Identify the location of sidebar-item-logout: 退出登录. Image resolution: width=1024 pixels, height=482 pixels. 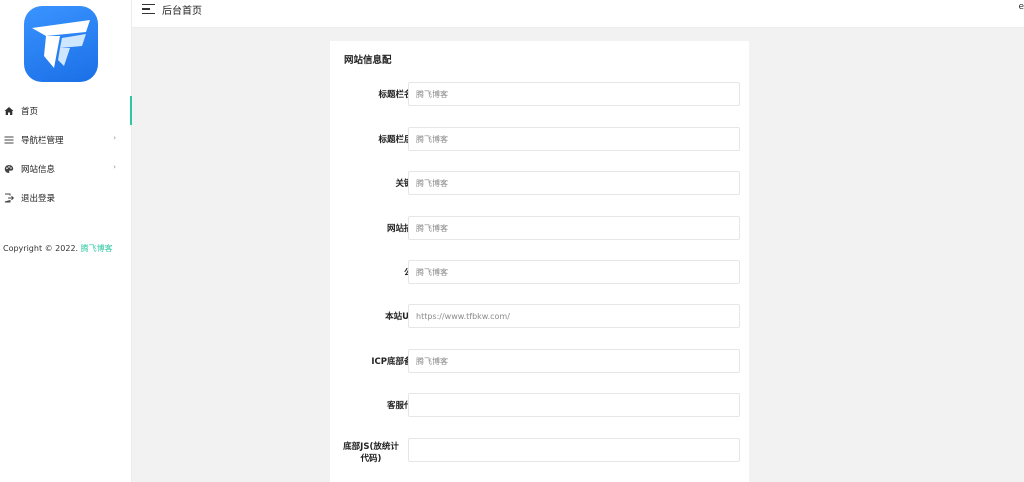
(66, 197).